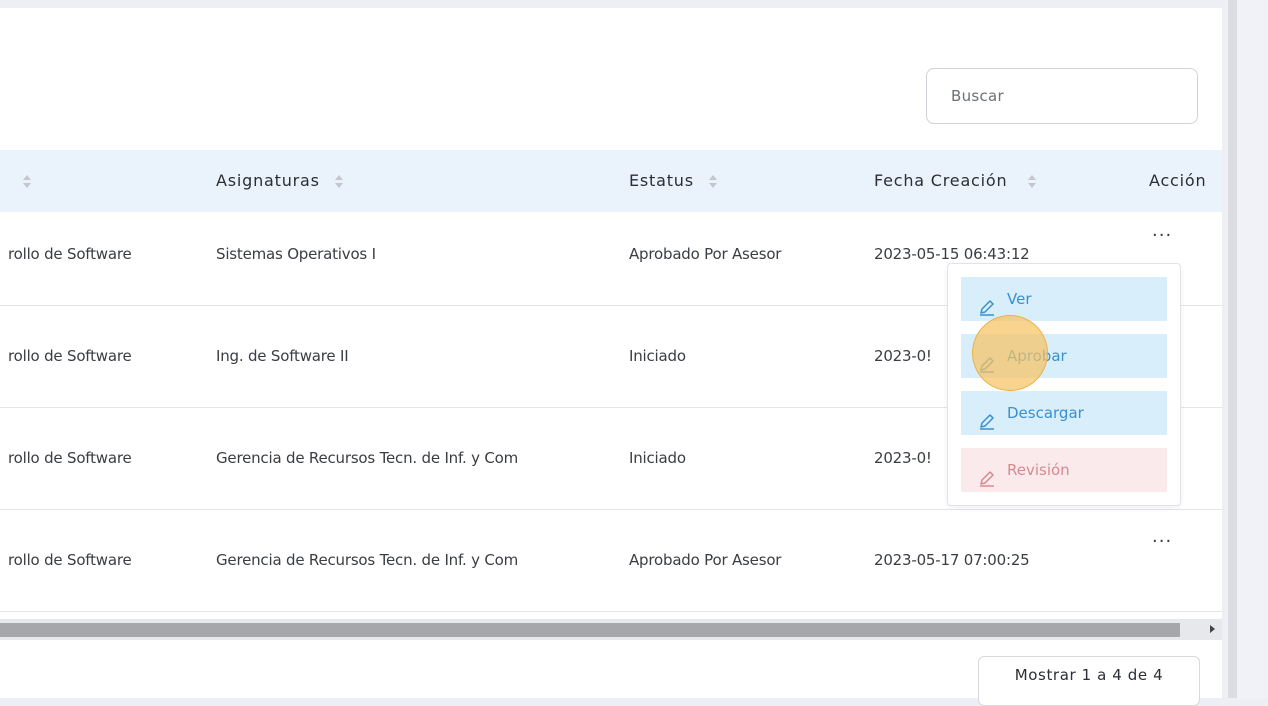 Image resolution: width=1268 pixels, height=706 pixels. What do you see at coordinates (952, 560) in the screenshot?
I see `cell-fecha: 2023-05-17 07:00:25` at bounding box center [952, 560].